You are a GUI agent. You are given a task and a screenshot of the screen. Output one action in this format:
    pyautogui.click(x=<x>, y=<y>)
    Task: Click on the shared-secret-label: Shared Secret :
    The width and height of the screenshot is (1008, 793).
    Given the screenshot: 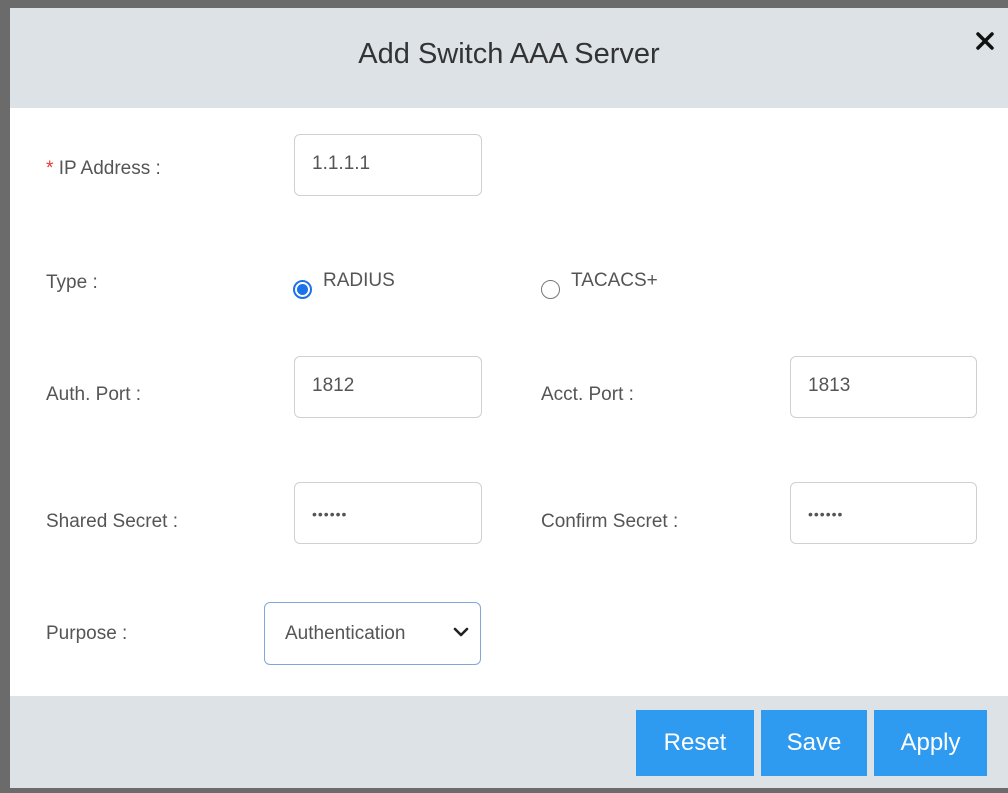 What is the action you would take?
    pyautogui.click(x=112, y=521)
    